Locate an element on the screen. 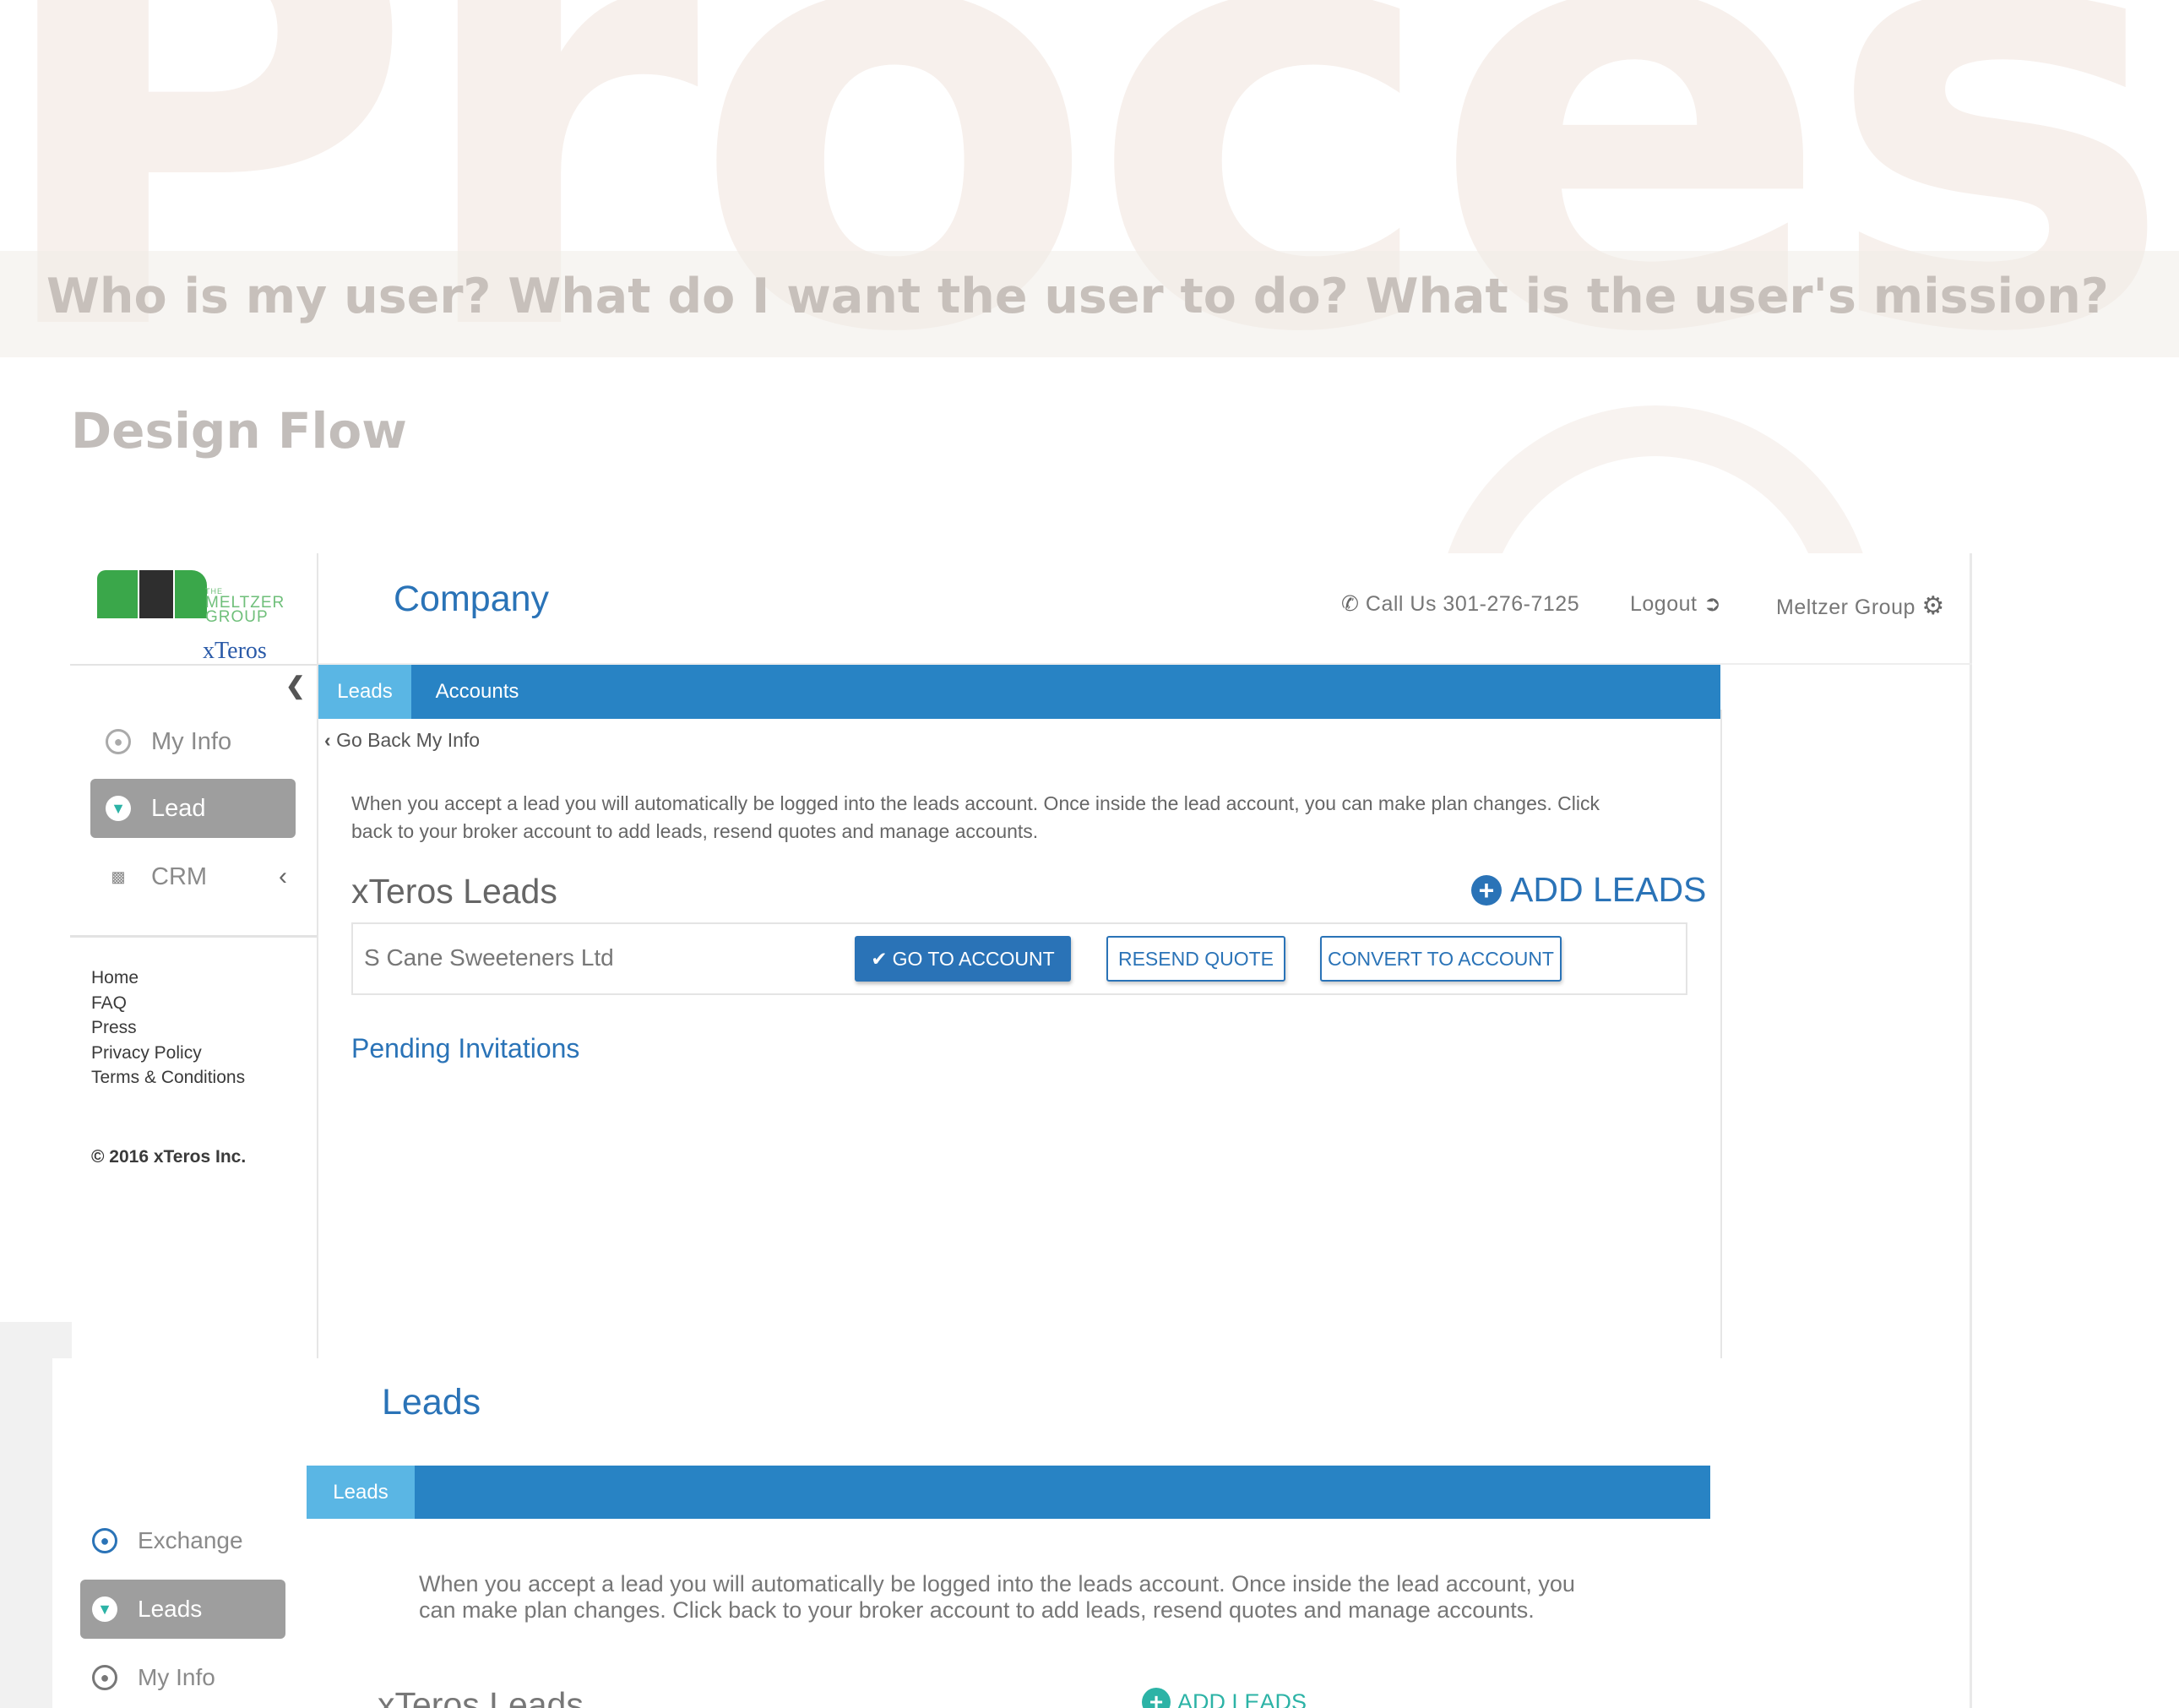 This screenshot has height=1708, width=2179. bar-chart-icon: ▩ is located at coordinates (118, 877).